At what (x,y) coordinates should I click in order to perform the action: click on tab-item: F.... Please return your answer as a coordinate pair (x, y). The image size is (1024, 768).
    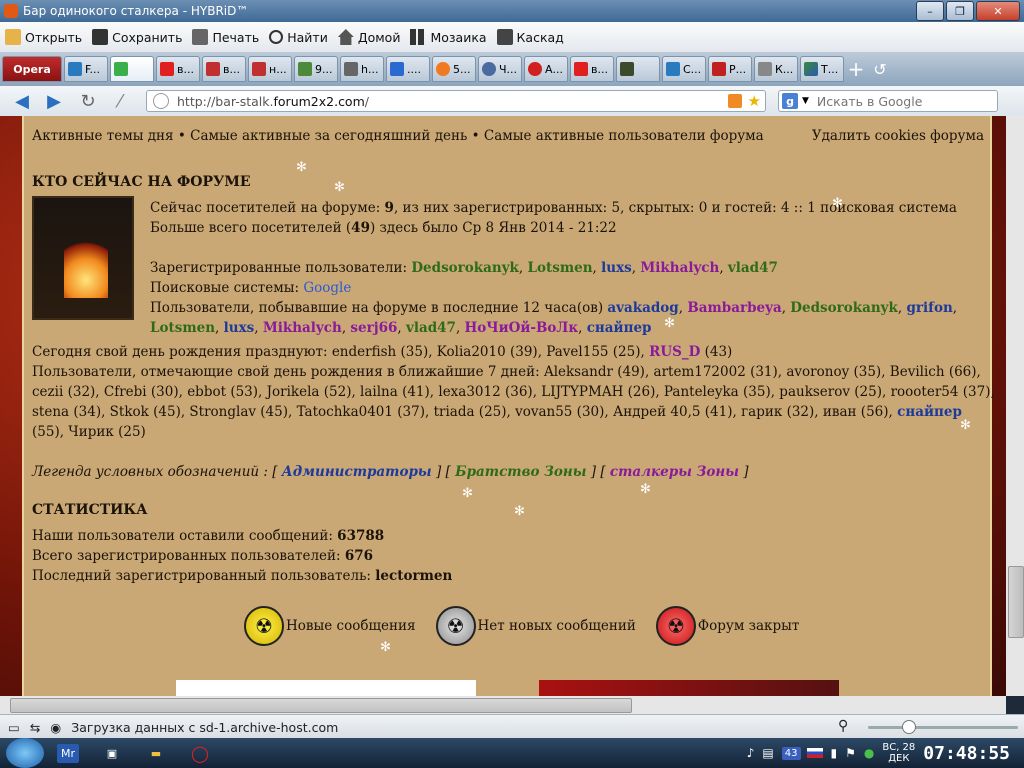
    Looking at the image, I should click on (86, 69).